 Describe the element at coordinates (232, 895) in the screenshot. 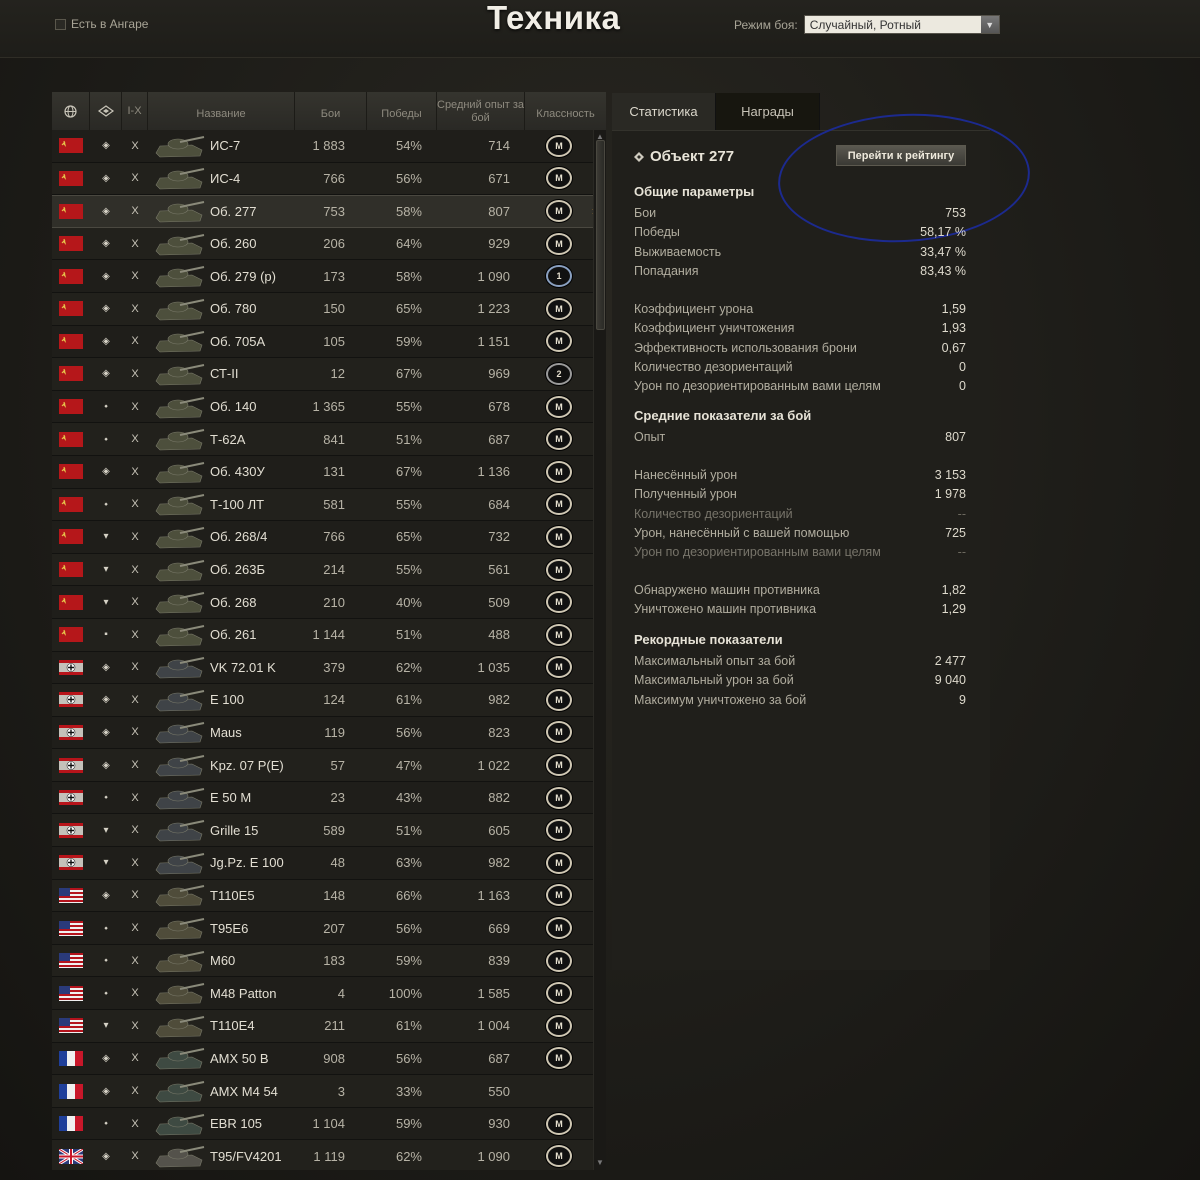

I see `vehicle-name: T110E5` at that location.